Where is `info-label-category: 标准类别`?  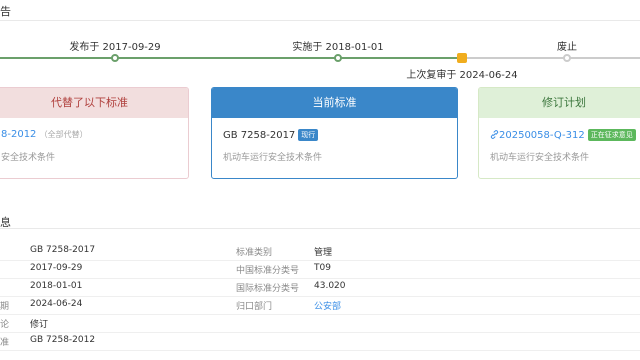 info-label-category: 标准类别 is located at coordinates (254, 253).